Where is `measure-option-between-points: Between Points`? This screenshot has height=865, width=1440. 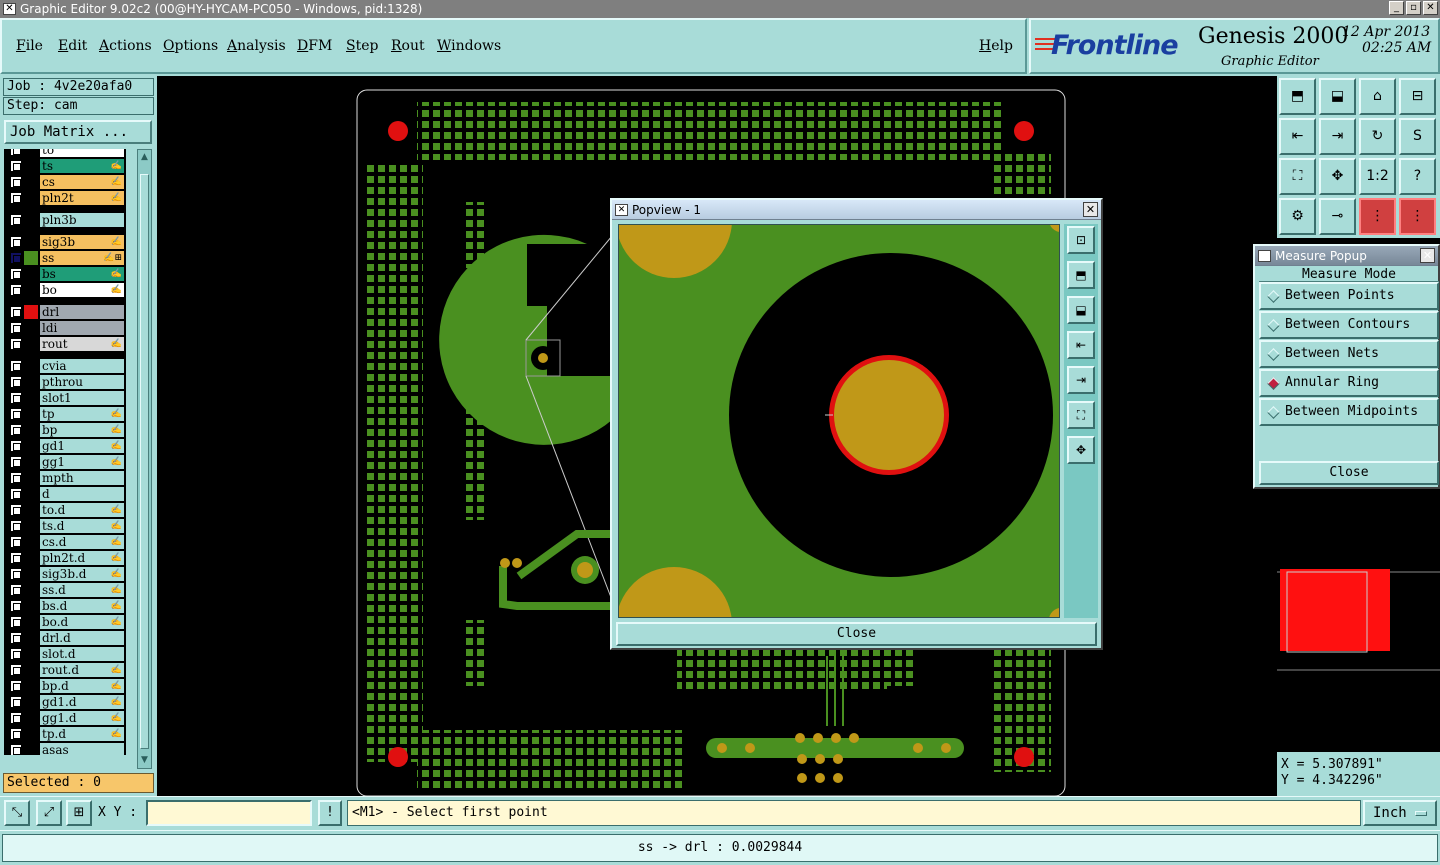
measure-option-between-points: Between Points is located at coordinates (1349, 296).